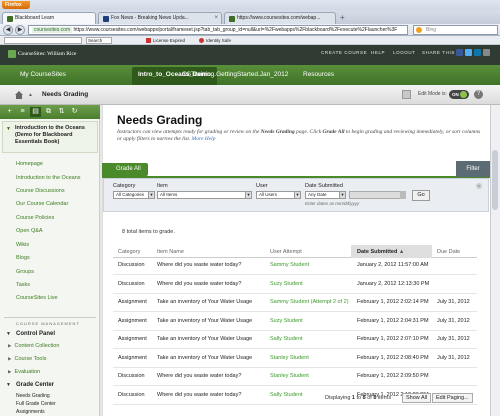  What do you see at coordinates (35, 112) in the screenshot?
I see `folder-view-icon: ▤` at bounding box center [35, 112].